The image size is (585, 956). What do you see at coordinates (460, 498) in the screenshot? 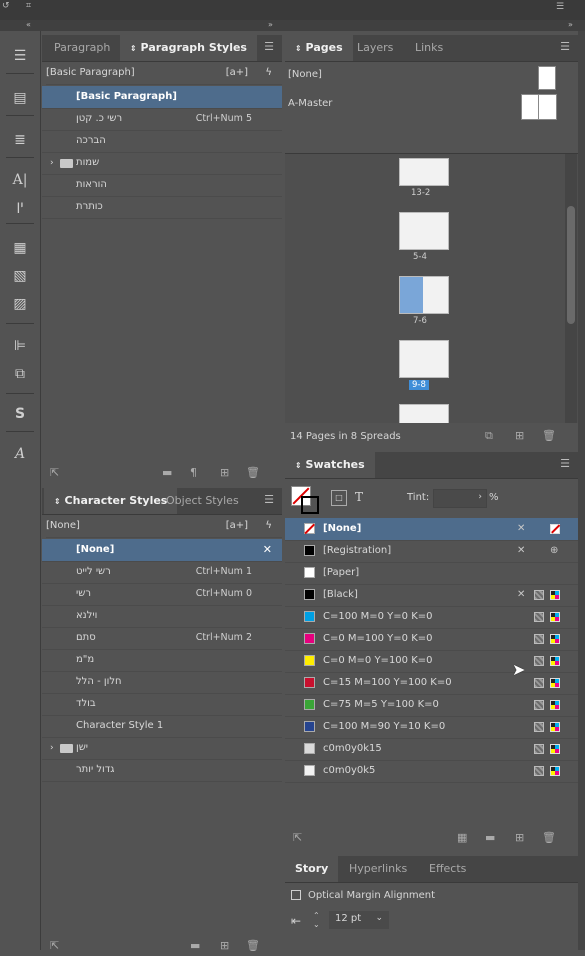
I see `tint-input: ›` at bounding box center [460, 498].